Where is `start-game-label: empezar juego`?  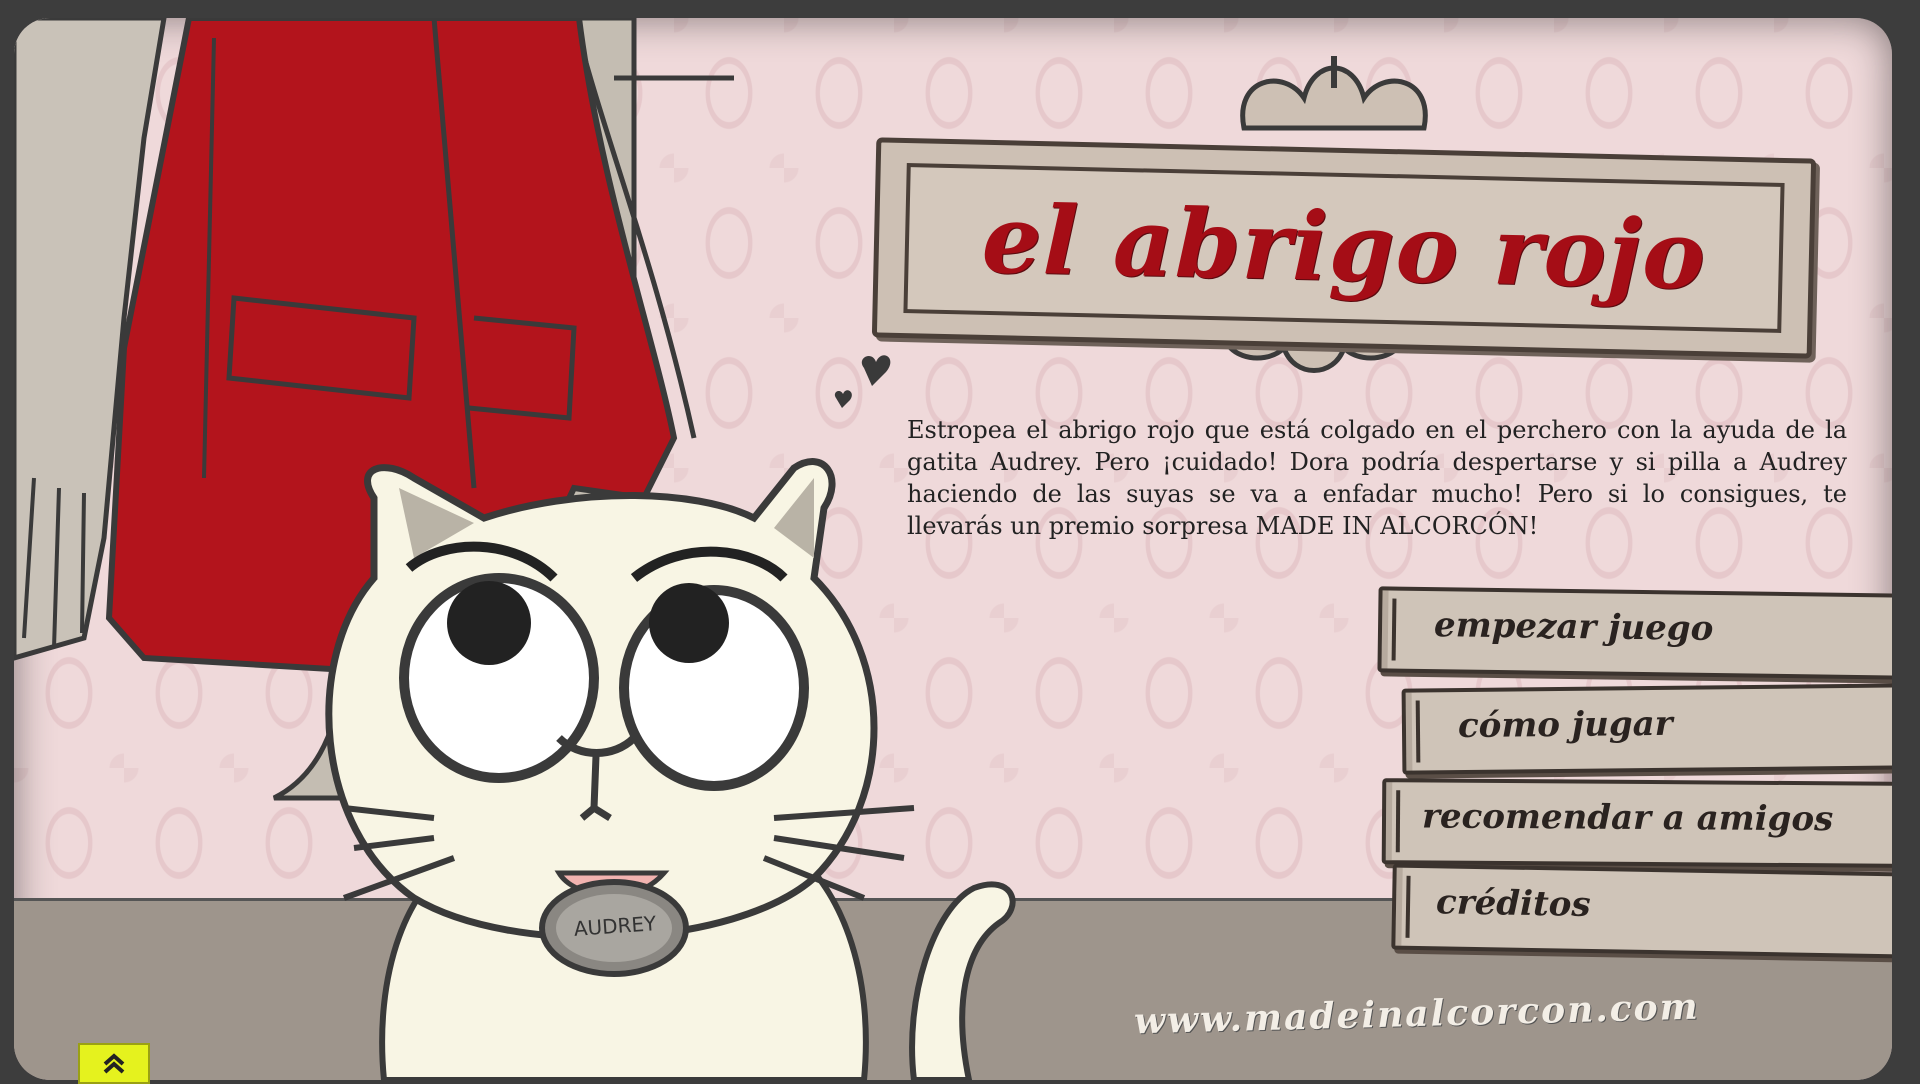 start-game-label: empezar juego is located at coordinates (1573, 627).